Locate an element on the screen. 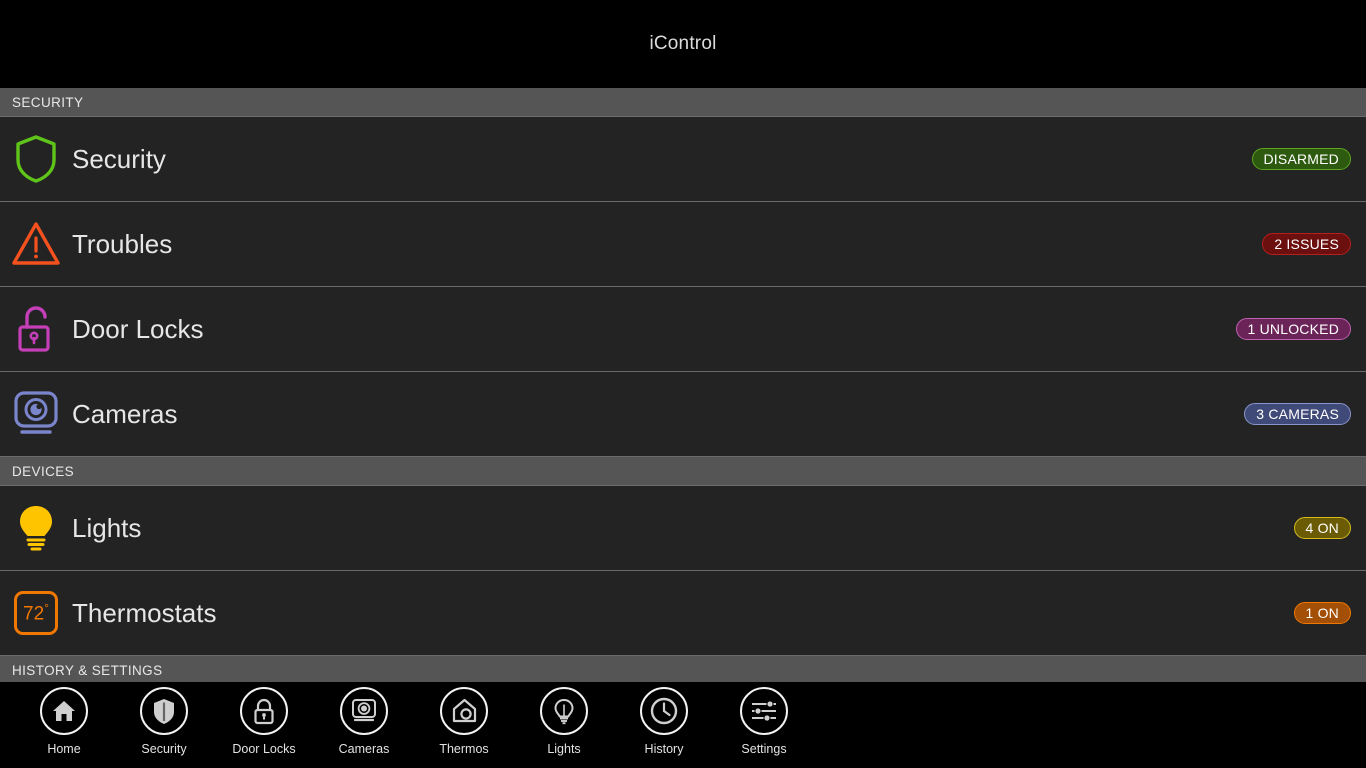 This screenshot has height=768, width=1366. status-badge-door-locks: 1 UNLOCKED is located at coordinates (1293, 329).